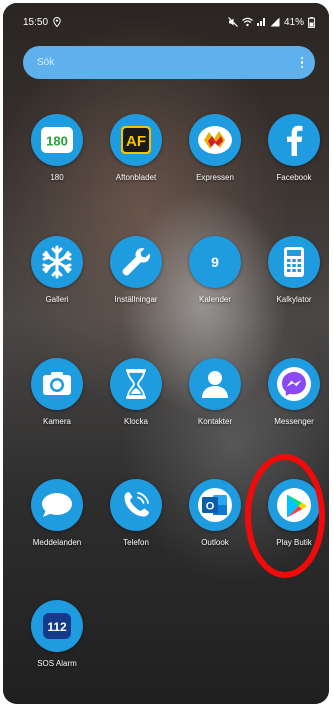 The width and height of the screenshot is (333, 707). What do you see at coordinates (215, 384) in the screenshot?
I see `person-icon` at bounding box center [215, 384].